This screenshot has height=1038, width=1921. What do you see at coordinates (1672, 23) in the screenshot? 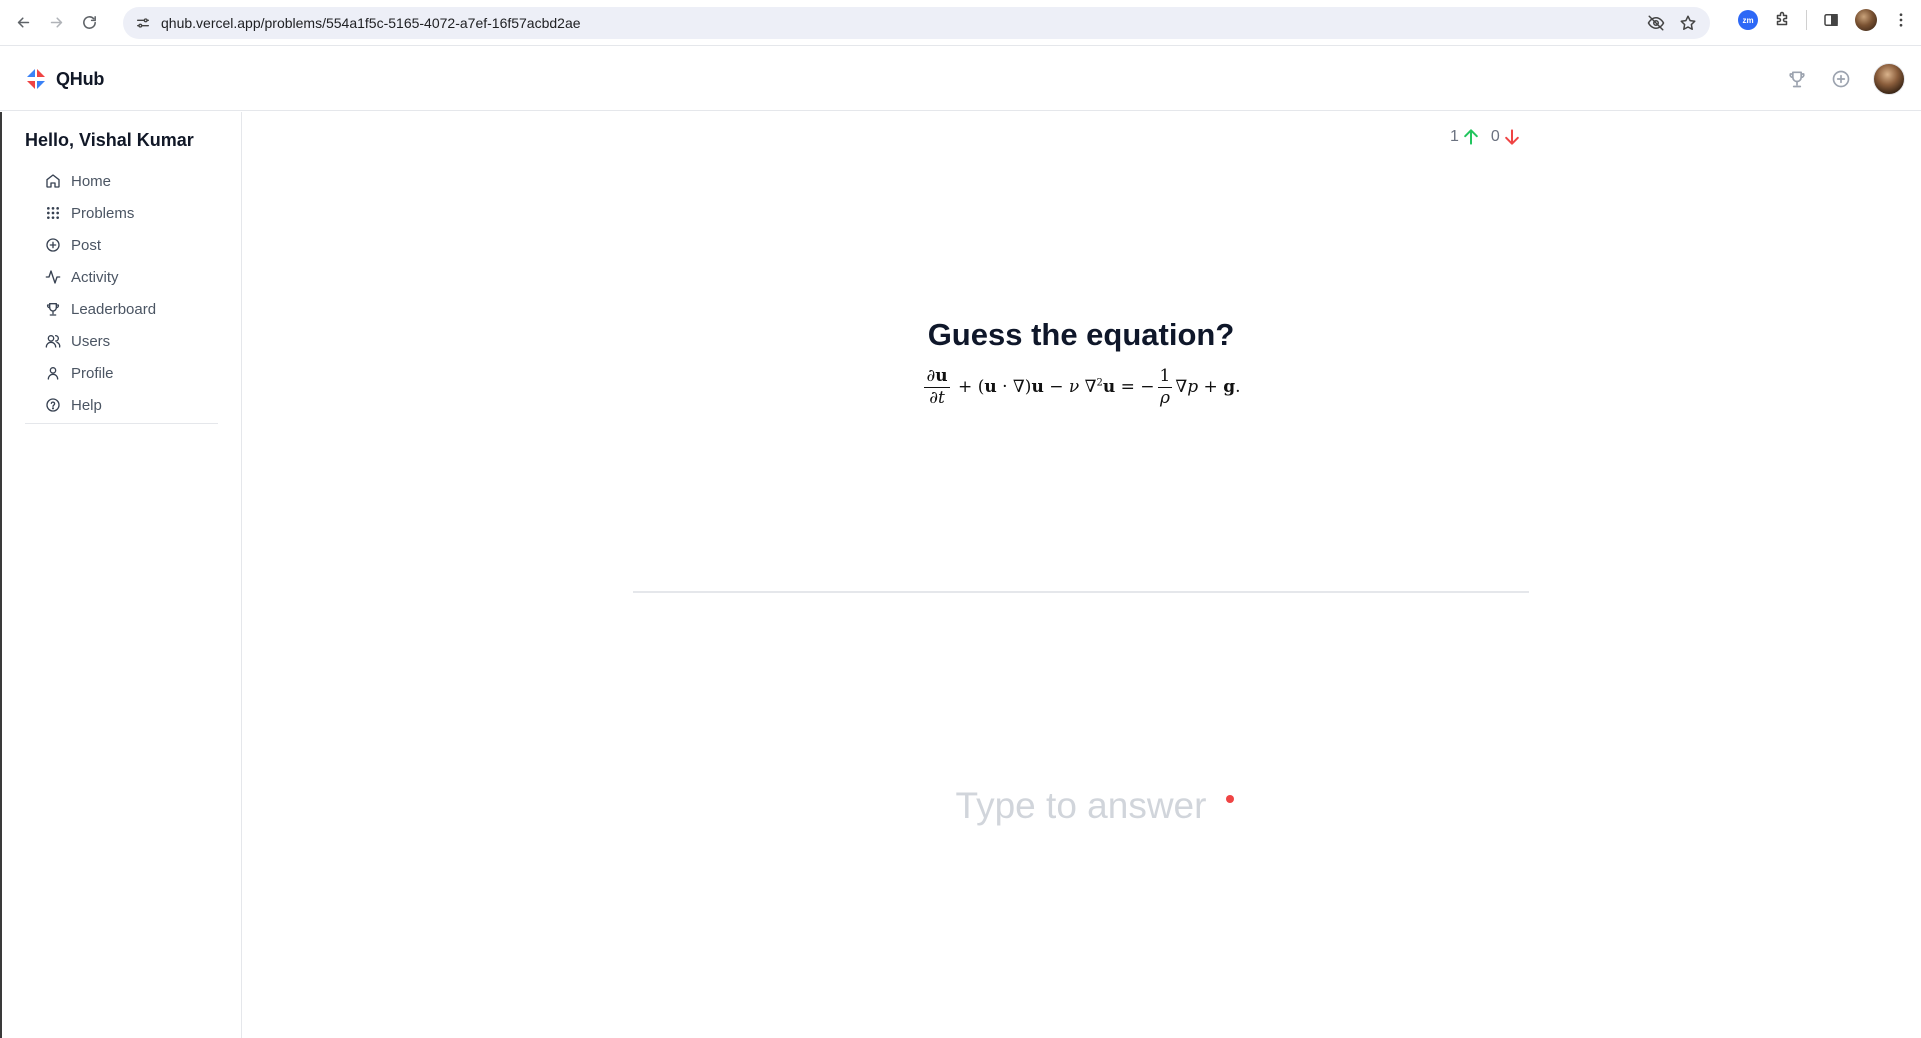
I see `omnibox-actions` at bounding box center [1672, 23].